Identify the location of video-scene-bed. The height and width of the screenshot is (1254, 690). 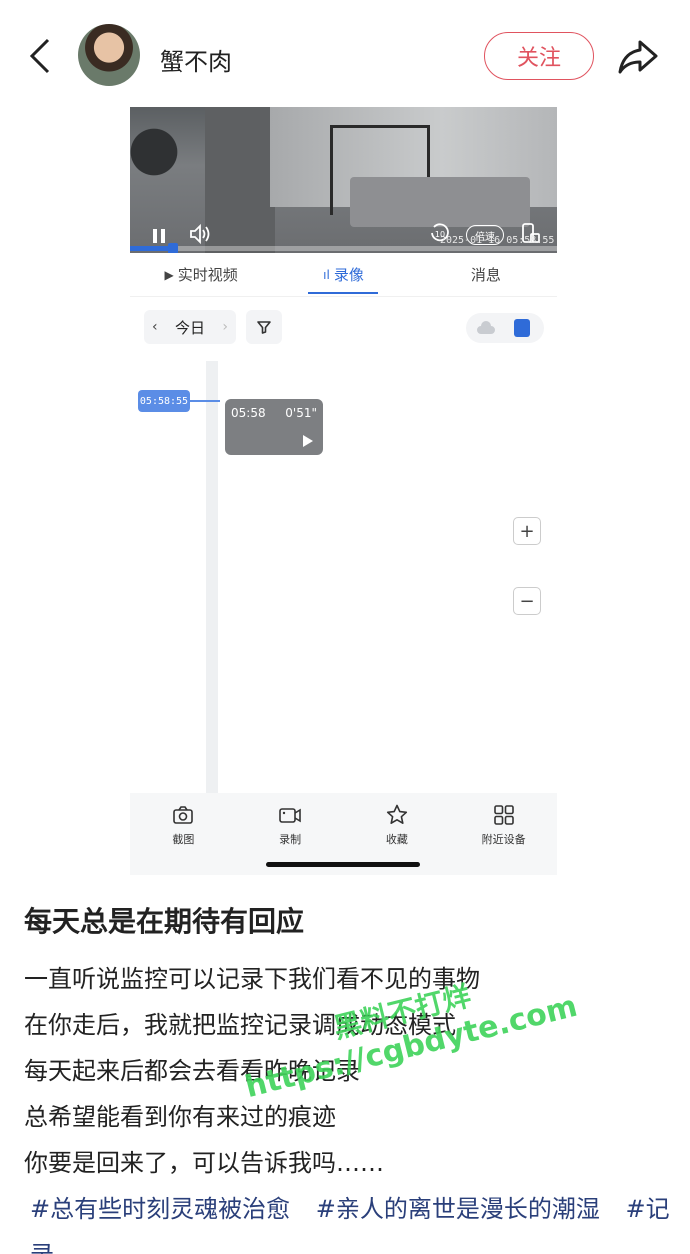
(440, 202).